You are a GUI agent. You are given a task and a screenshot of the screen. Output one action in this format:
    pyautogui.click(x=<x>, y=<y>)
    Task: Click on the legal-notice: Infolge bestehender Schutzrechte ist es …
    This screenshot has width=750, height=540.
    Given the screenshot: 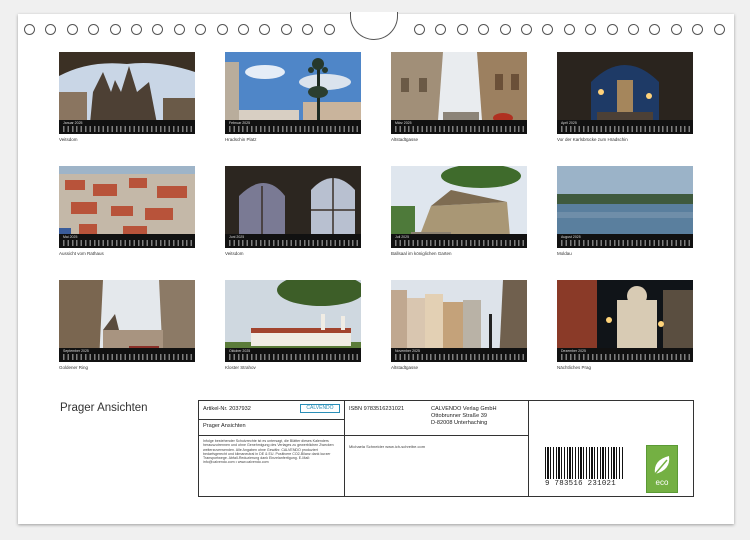 What is the action you would take?
    pyautogui.click(x=268, y=452)
    